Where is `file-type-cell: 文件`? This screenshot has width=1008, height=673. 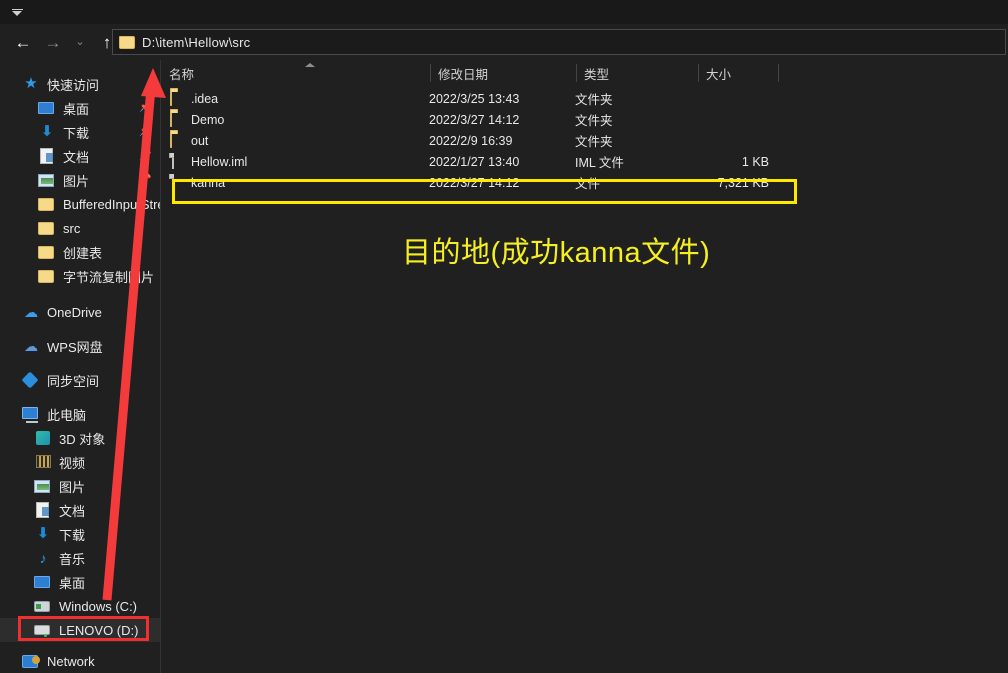 file-type-cell: 文件 is located at coordinates (588, 184).